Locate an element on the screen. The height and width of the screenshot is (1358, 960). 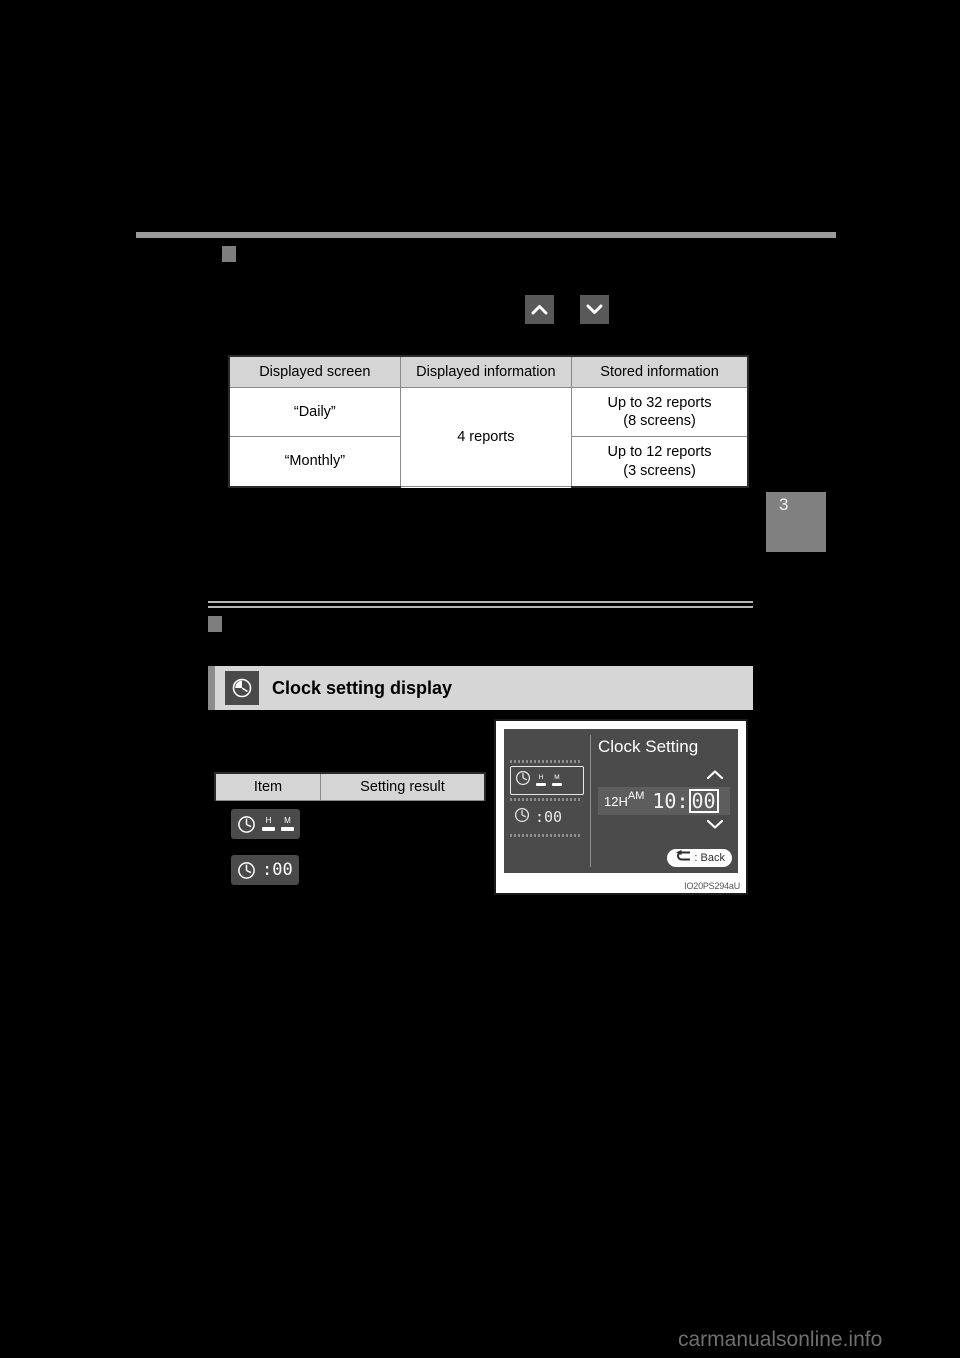
menu-item-hour-minute: H M is located at coordinates (547, 780).